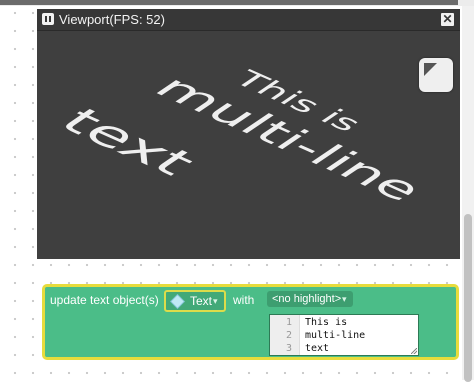 The height and width of the screenshot is (382, 474). What do you see at coordinates (288, 335) in the screenshot?
I see `line-number: 2` at bounding box center [288, 335].